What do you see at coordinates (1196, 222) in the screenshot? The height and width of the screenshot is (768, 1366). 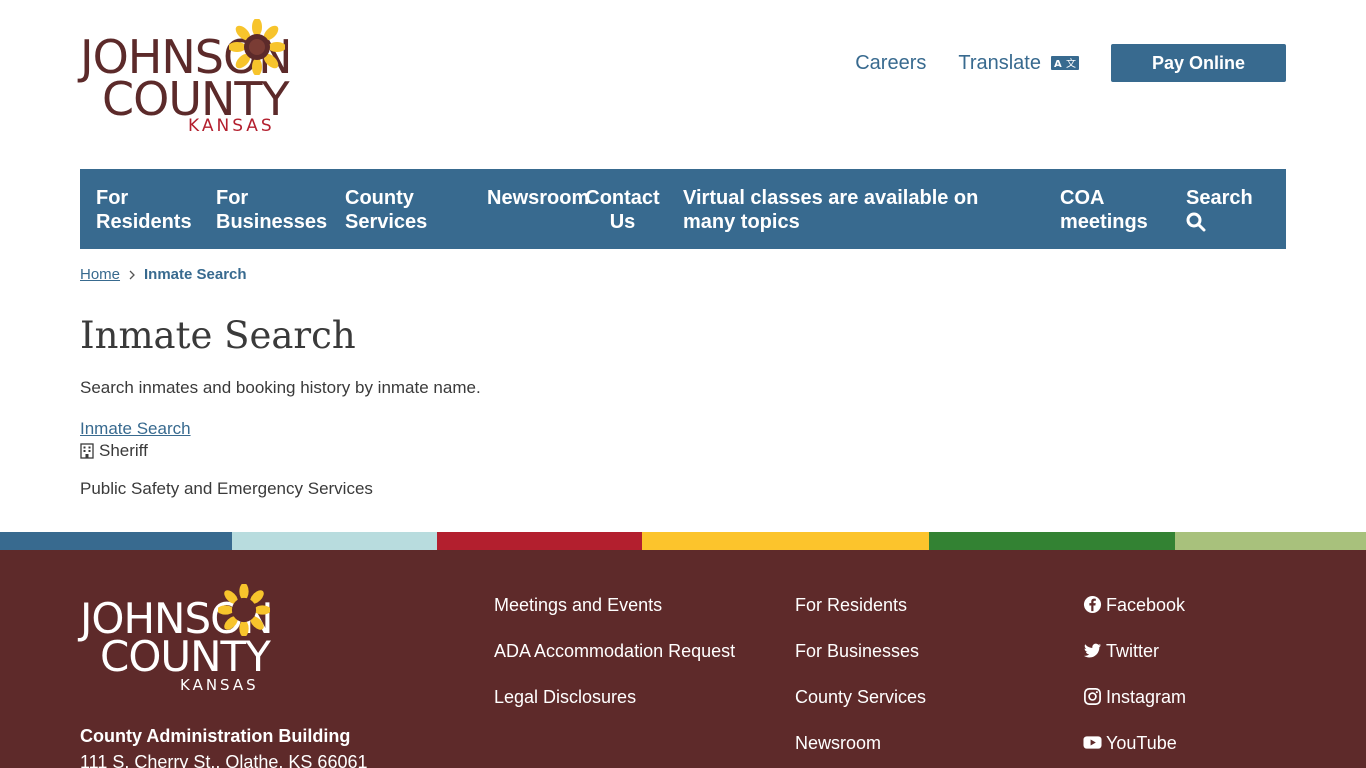 I see `search-icon` at bounding box center [1196, 222].